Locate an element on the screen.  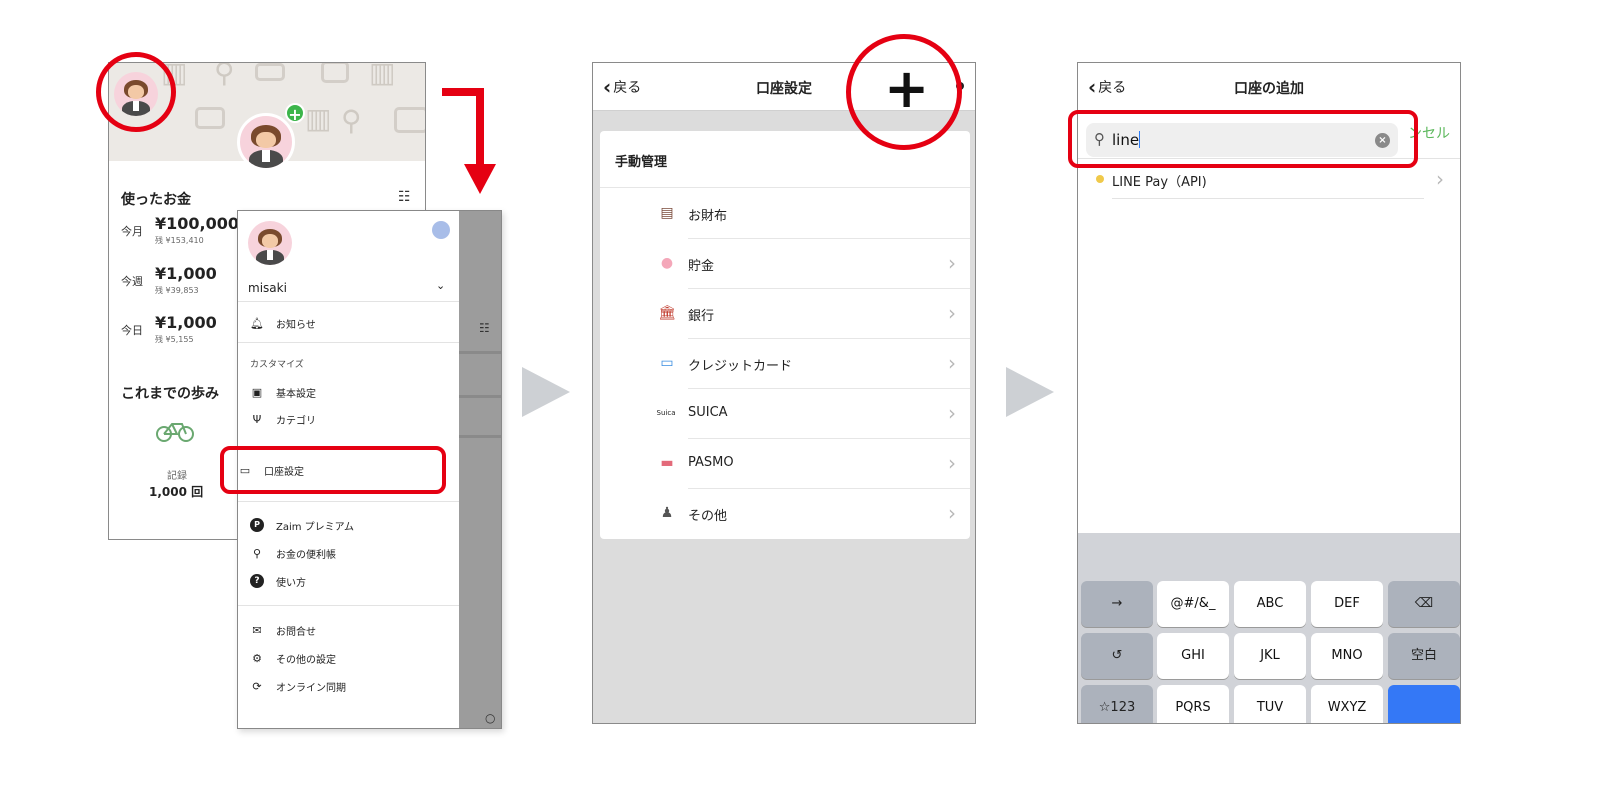
remaining-value: 残 ¥5,155 is located at coordinates (174, 339).